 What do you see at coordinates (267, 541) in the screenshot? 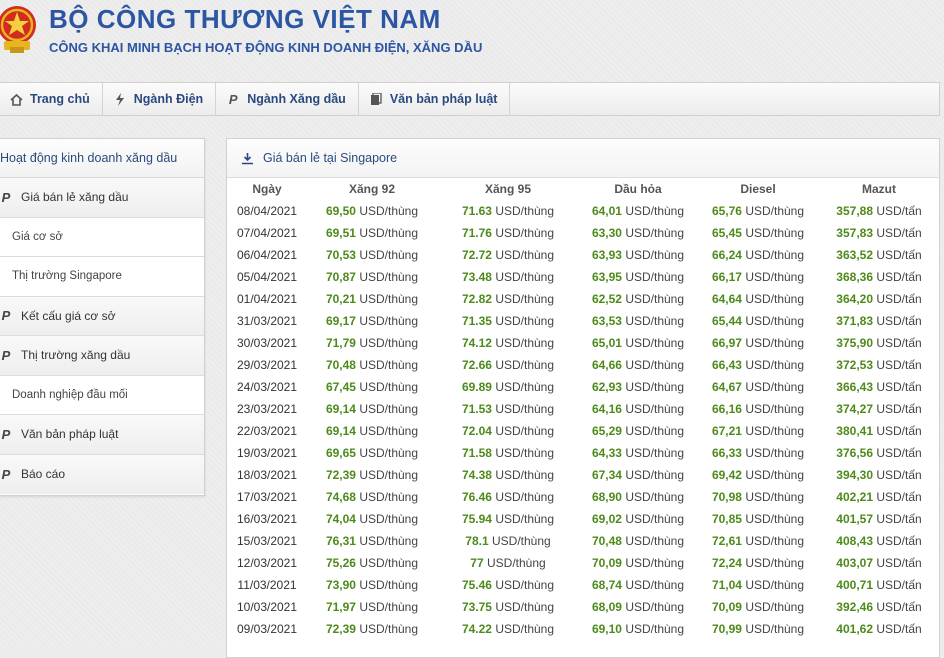
I see `cell-date: 15/03/2021` at bounding box center [267, 541].